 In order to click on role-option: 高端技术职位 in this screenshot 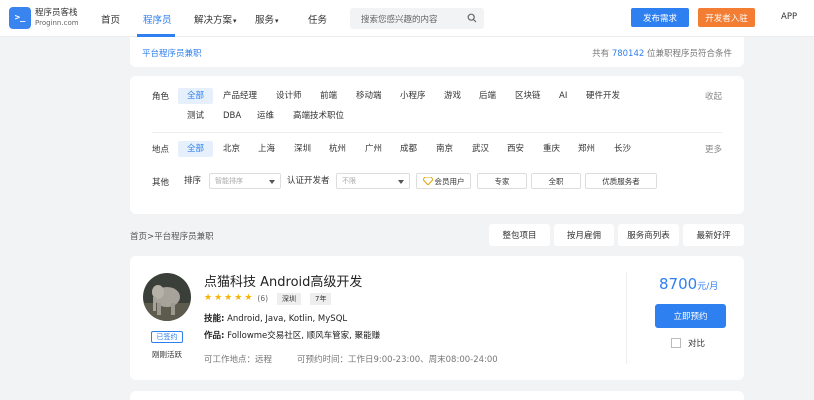, I will do `click(318, 116)`.